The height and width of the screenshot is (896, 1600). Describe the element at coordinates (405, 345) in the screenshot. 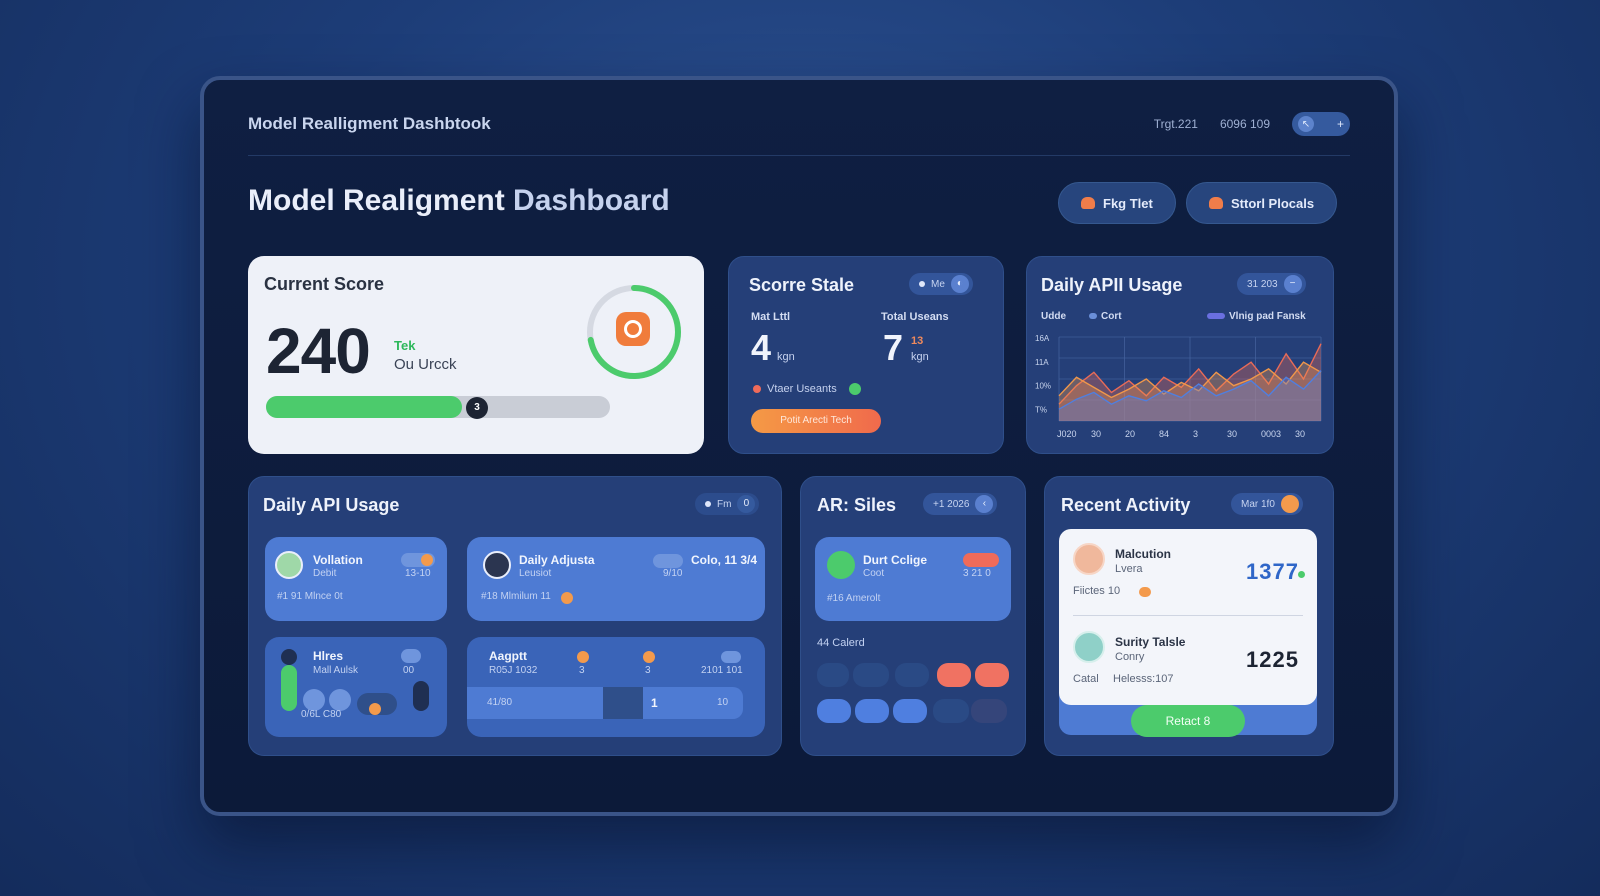

I see `score-tag: Tek` at that location.